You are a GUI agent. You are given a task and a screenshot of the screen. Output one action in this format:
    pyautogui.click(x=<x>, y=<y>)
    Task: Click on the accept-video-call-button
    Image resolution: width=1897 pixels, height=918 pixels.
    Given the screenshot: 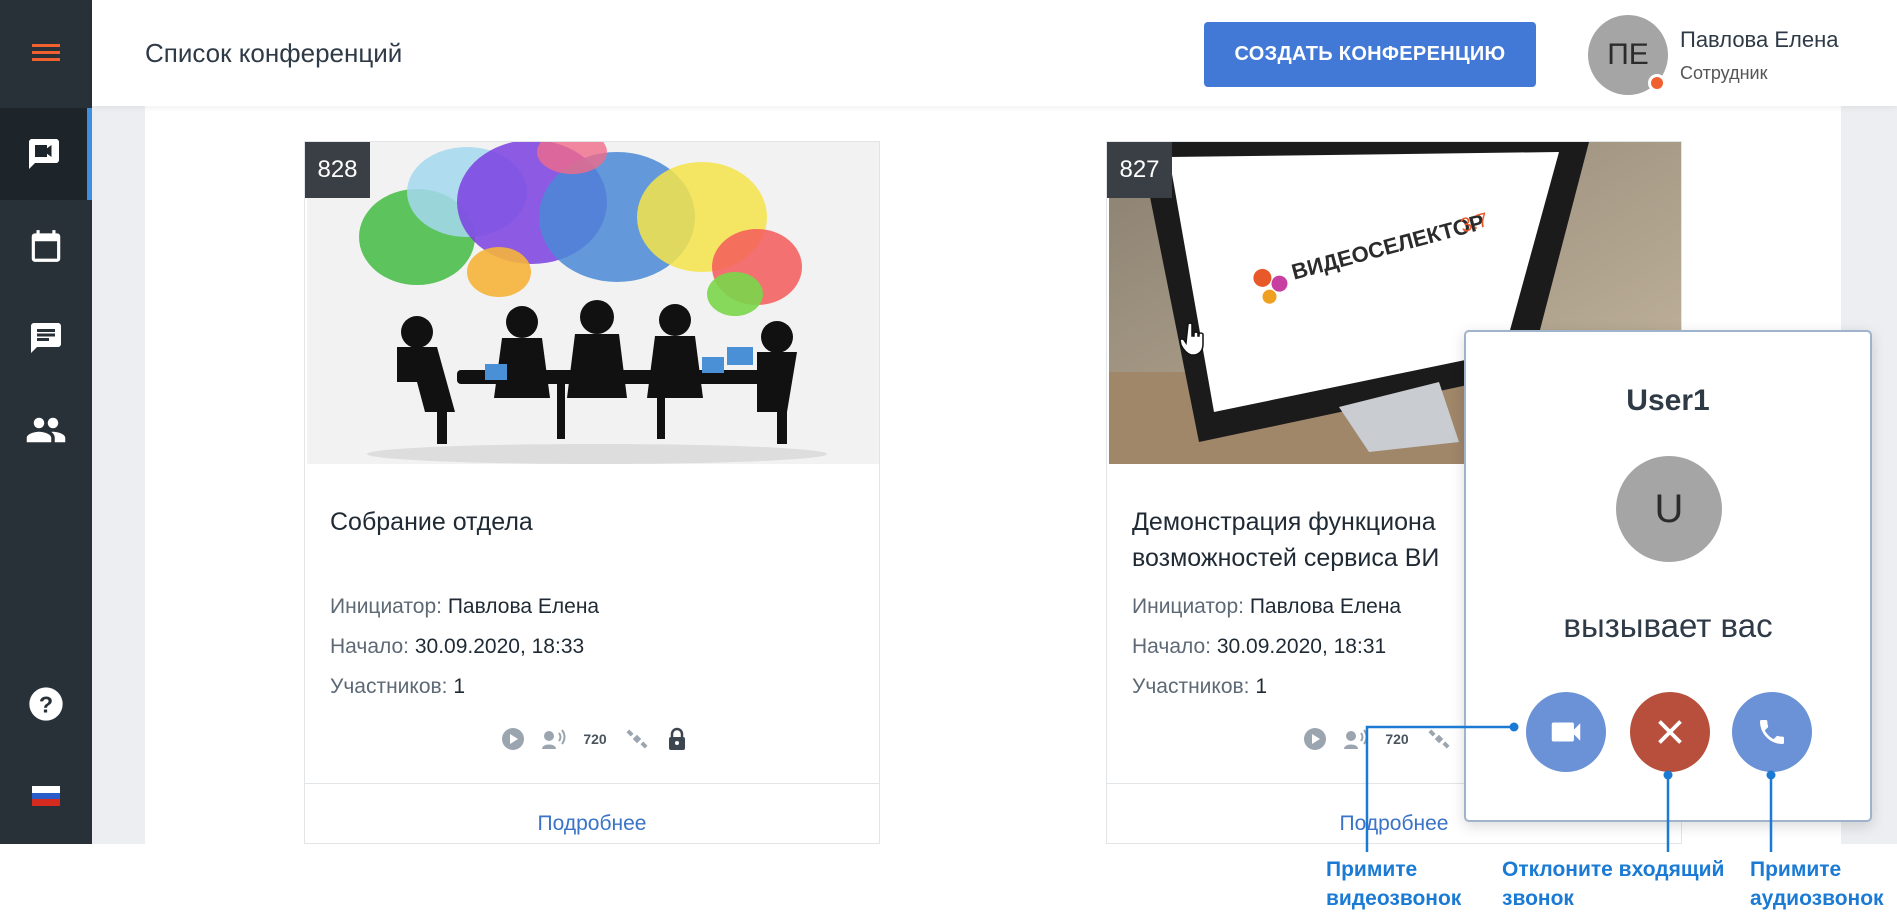 What is the action you would take?
    pyautogui.click(x=1566, y=732)
    